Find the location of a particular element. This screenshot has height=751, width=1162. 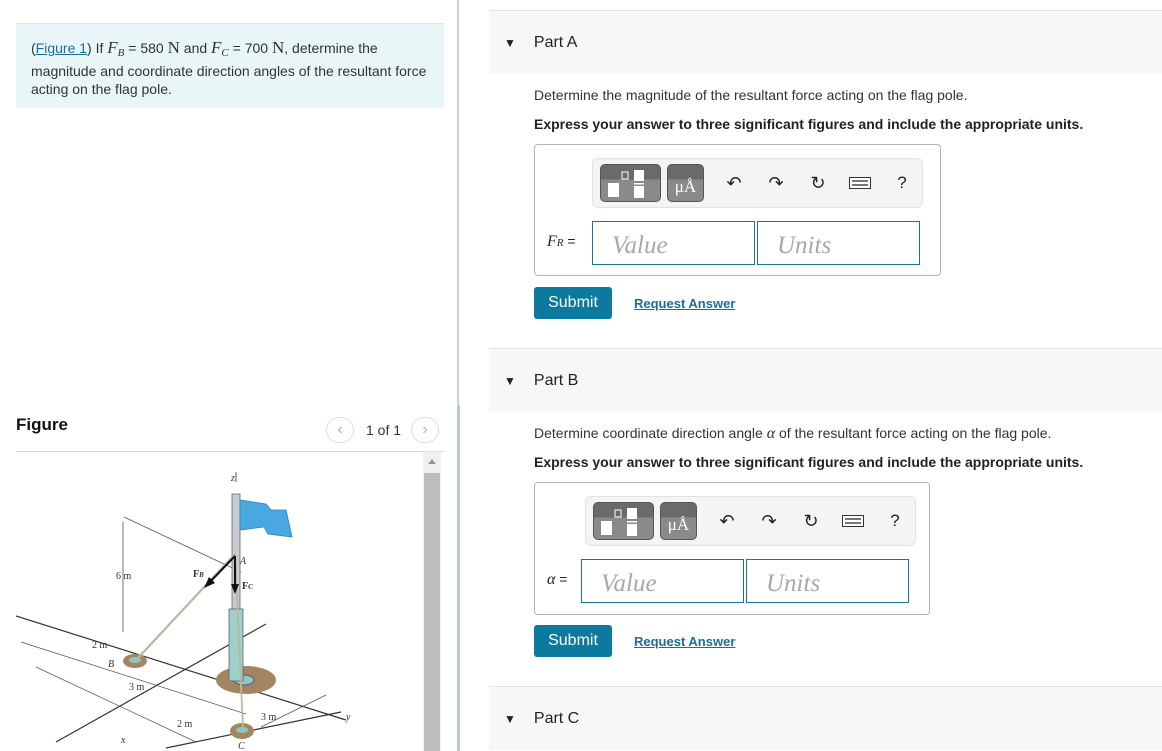

label-fb: FB is located at coordinates (198, 574).